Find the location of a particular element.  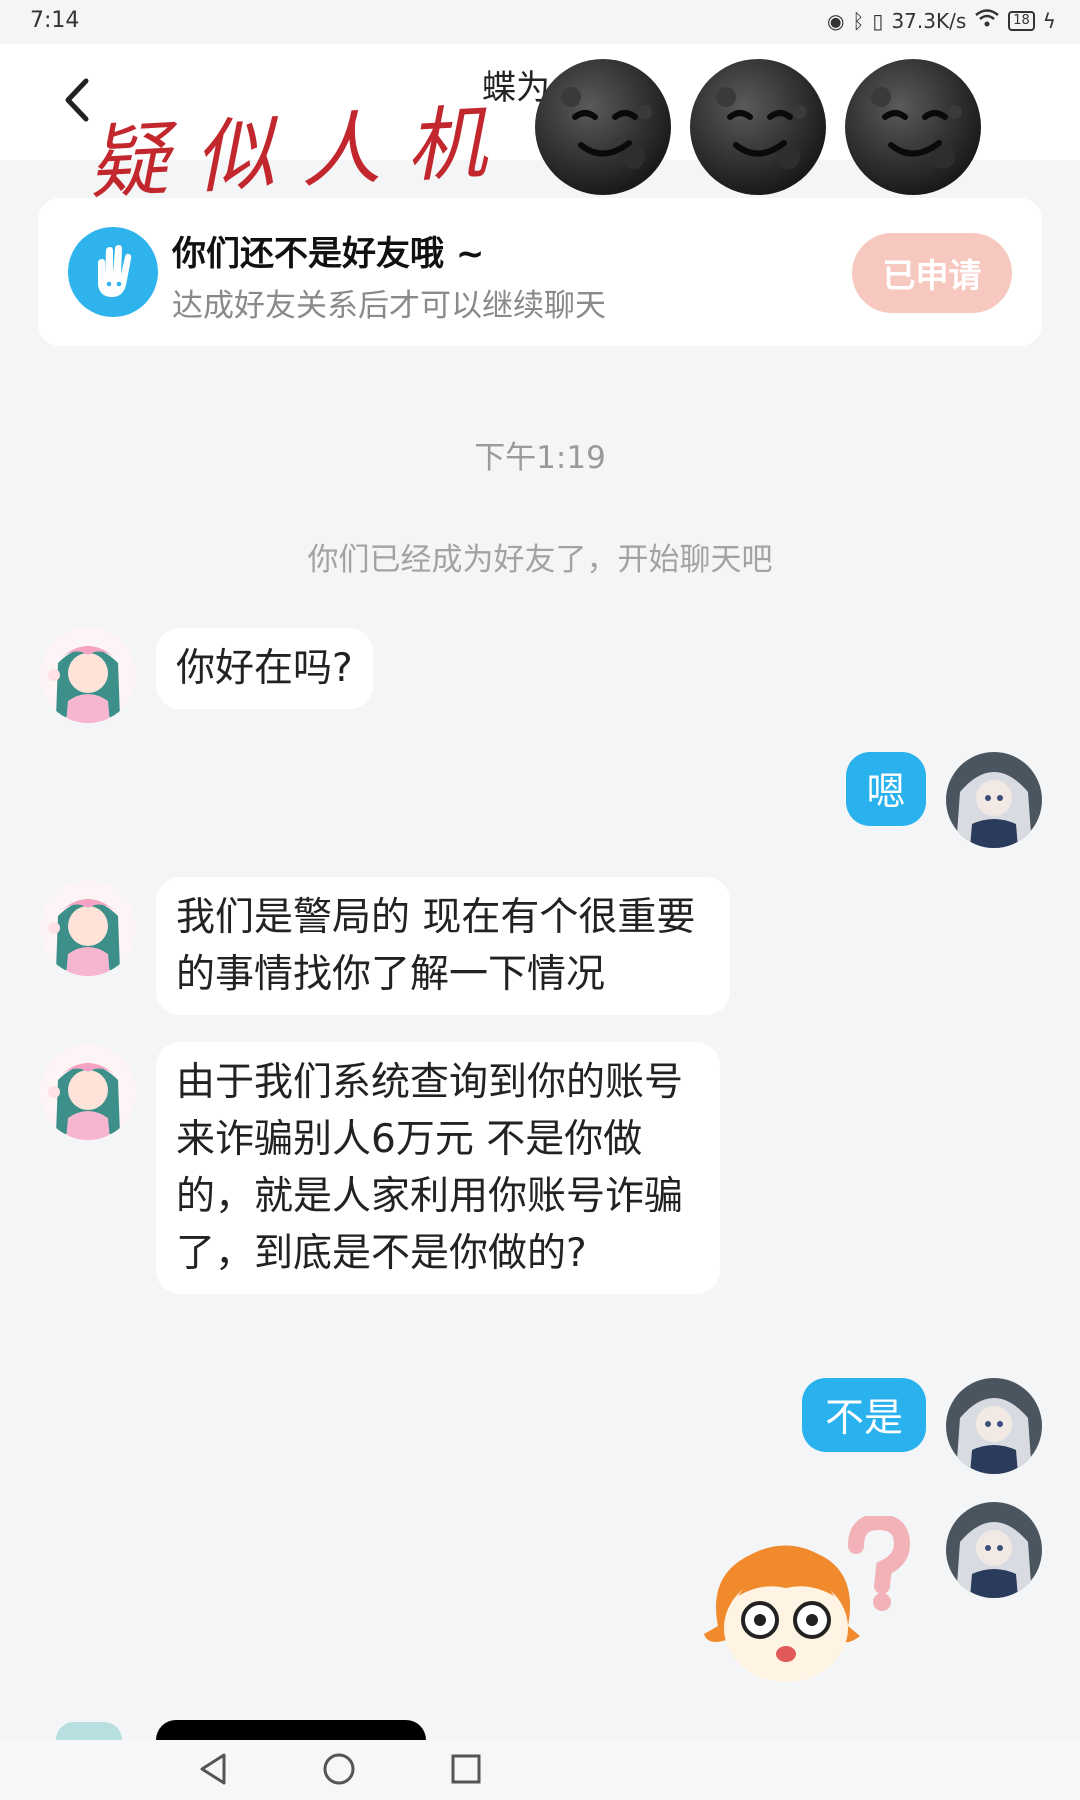

message-bubble-own: 不是 is located at coordinates (864, 1415).